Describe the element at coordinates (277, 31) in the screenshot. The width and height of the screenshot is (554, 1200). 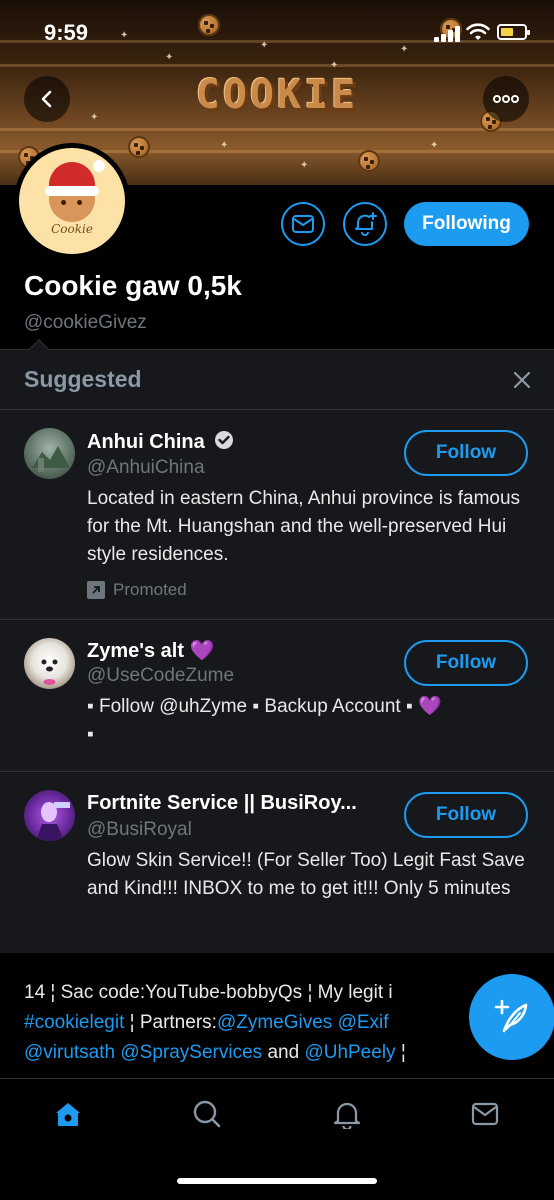
I see `status-bar: 9:59` at that location.